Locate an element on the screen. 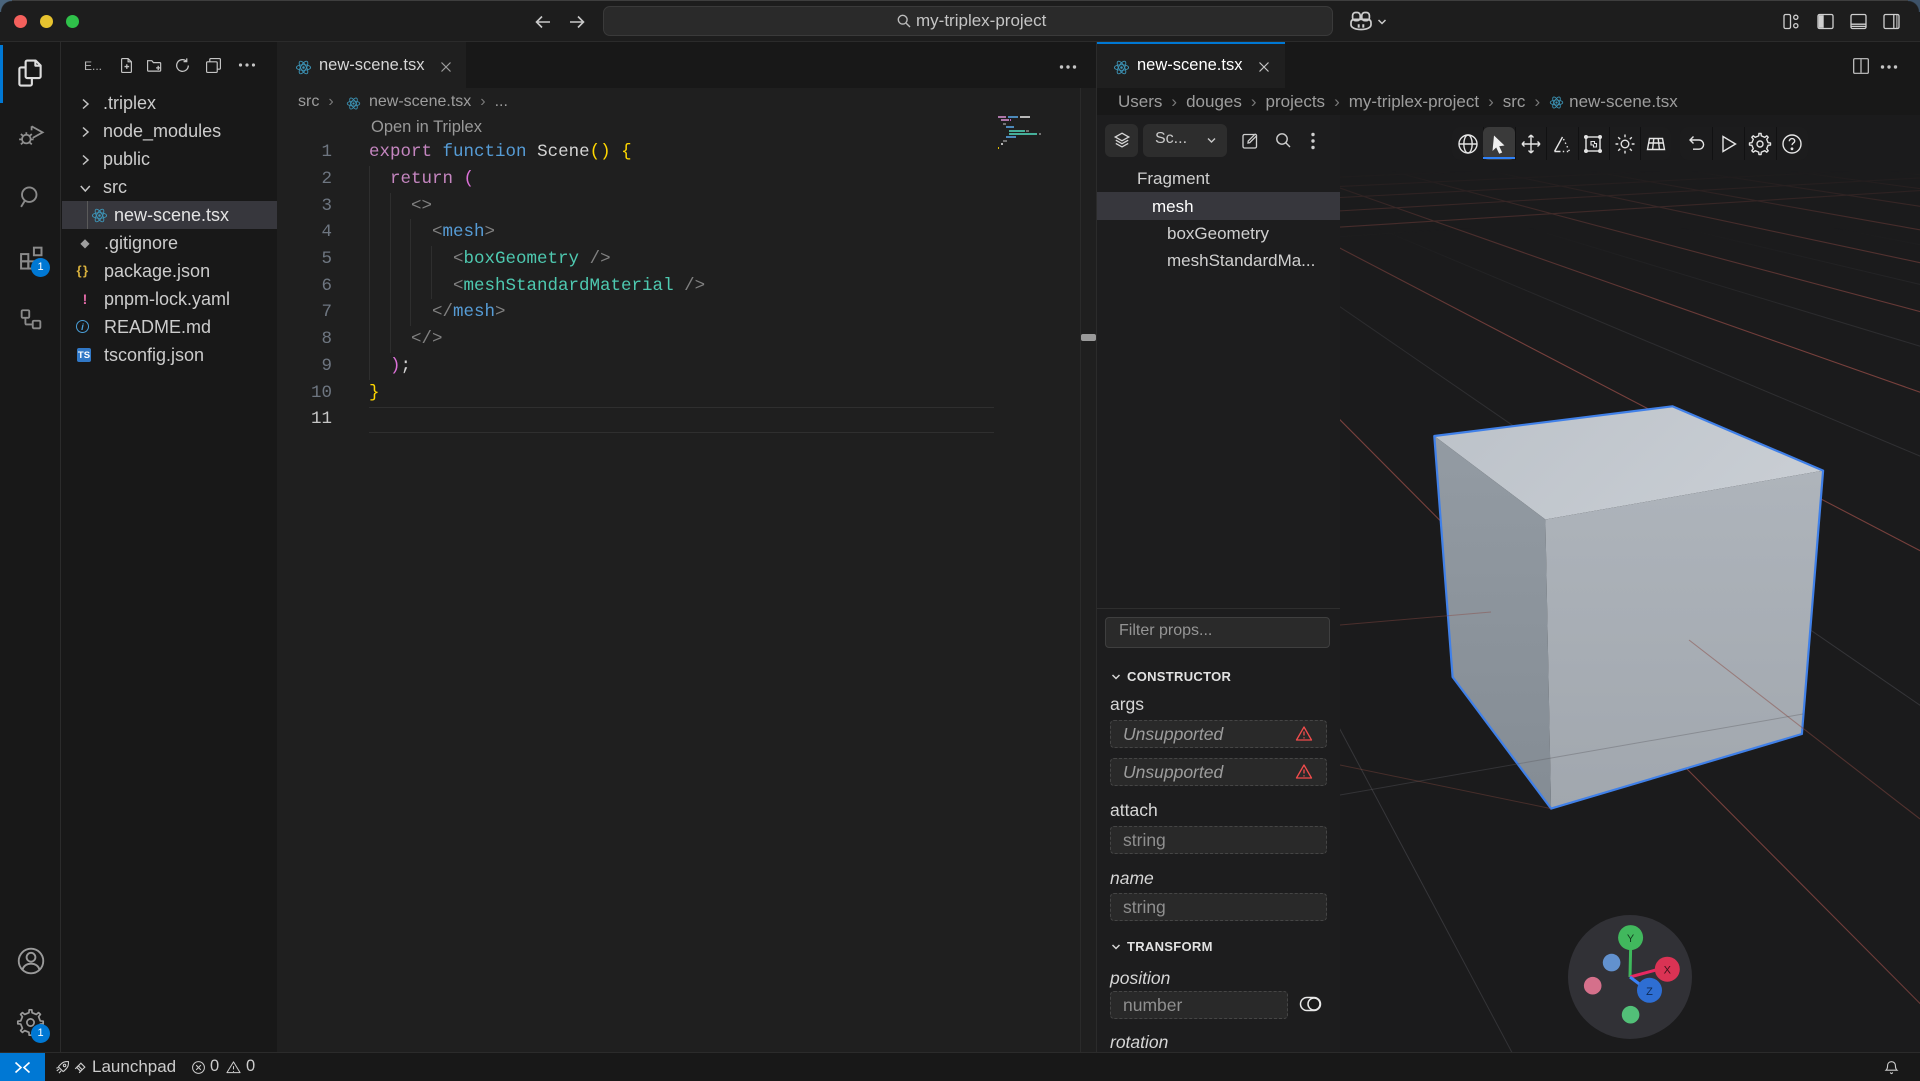 This screenshot has height=1081, width=1920. svg-text: Z is located at coordinates (1649, 992).